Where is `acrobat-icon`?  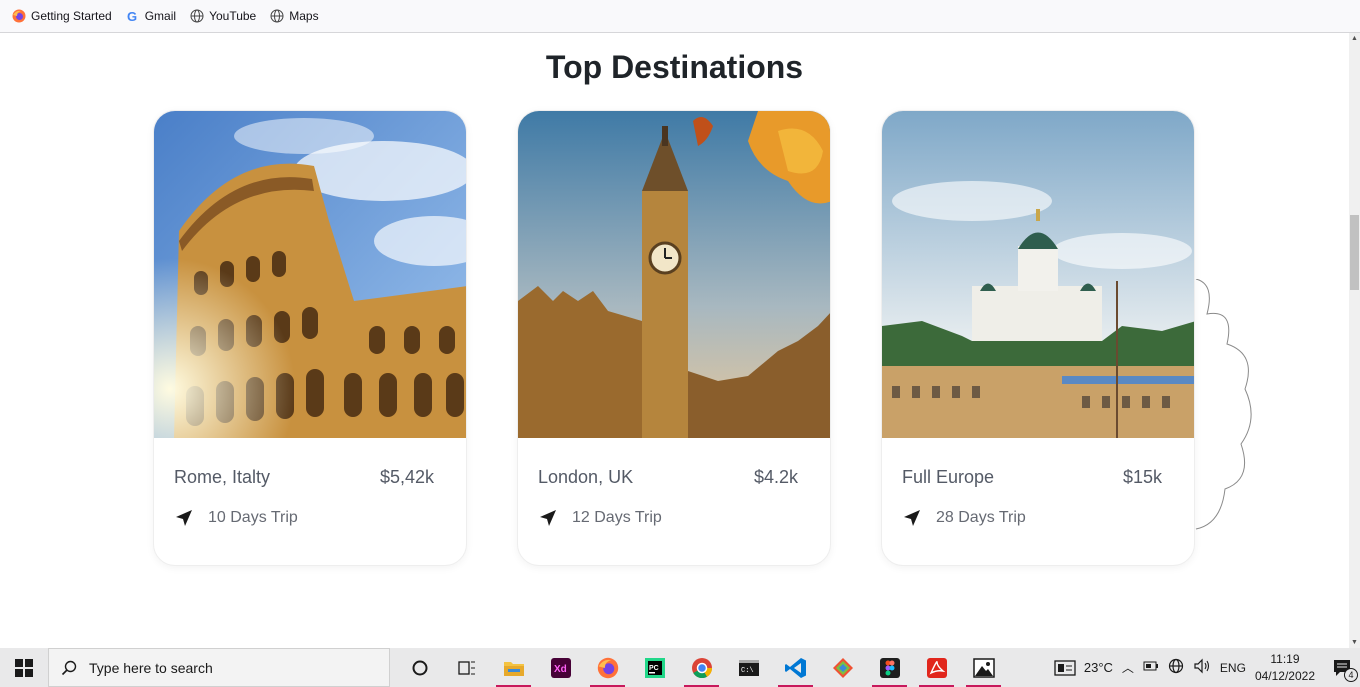
acrobat-icon is located at coordinates (936, 667).